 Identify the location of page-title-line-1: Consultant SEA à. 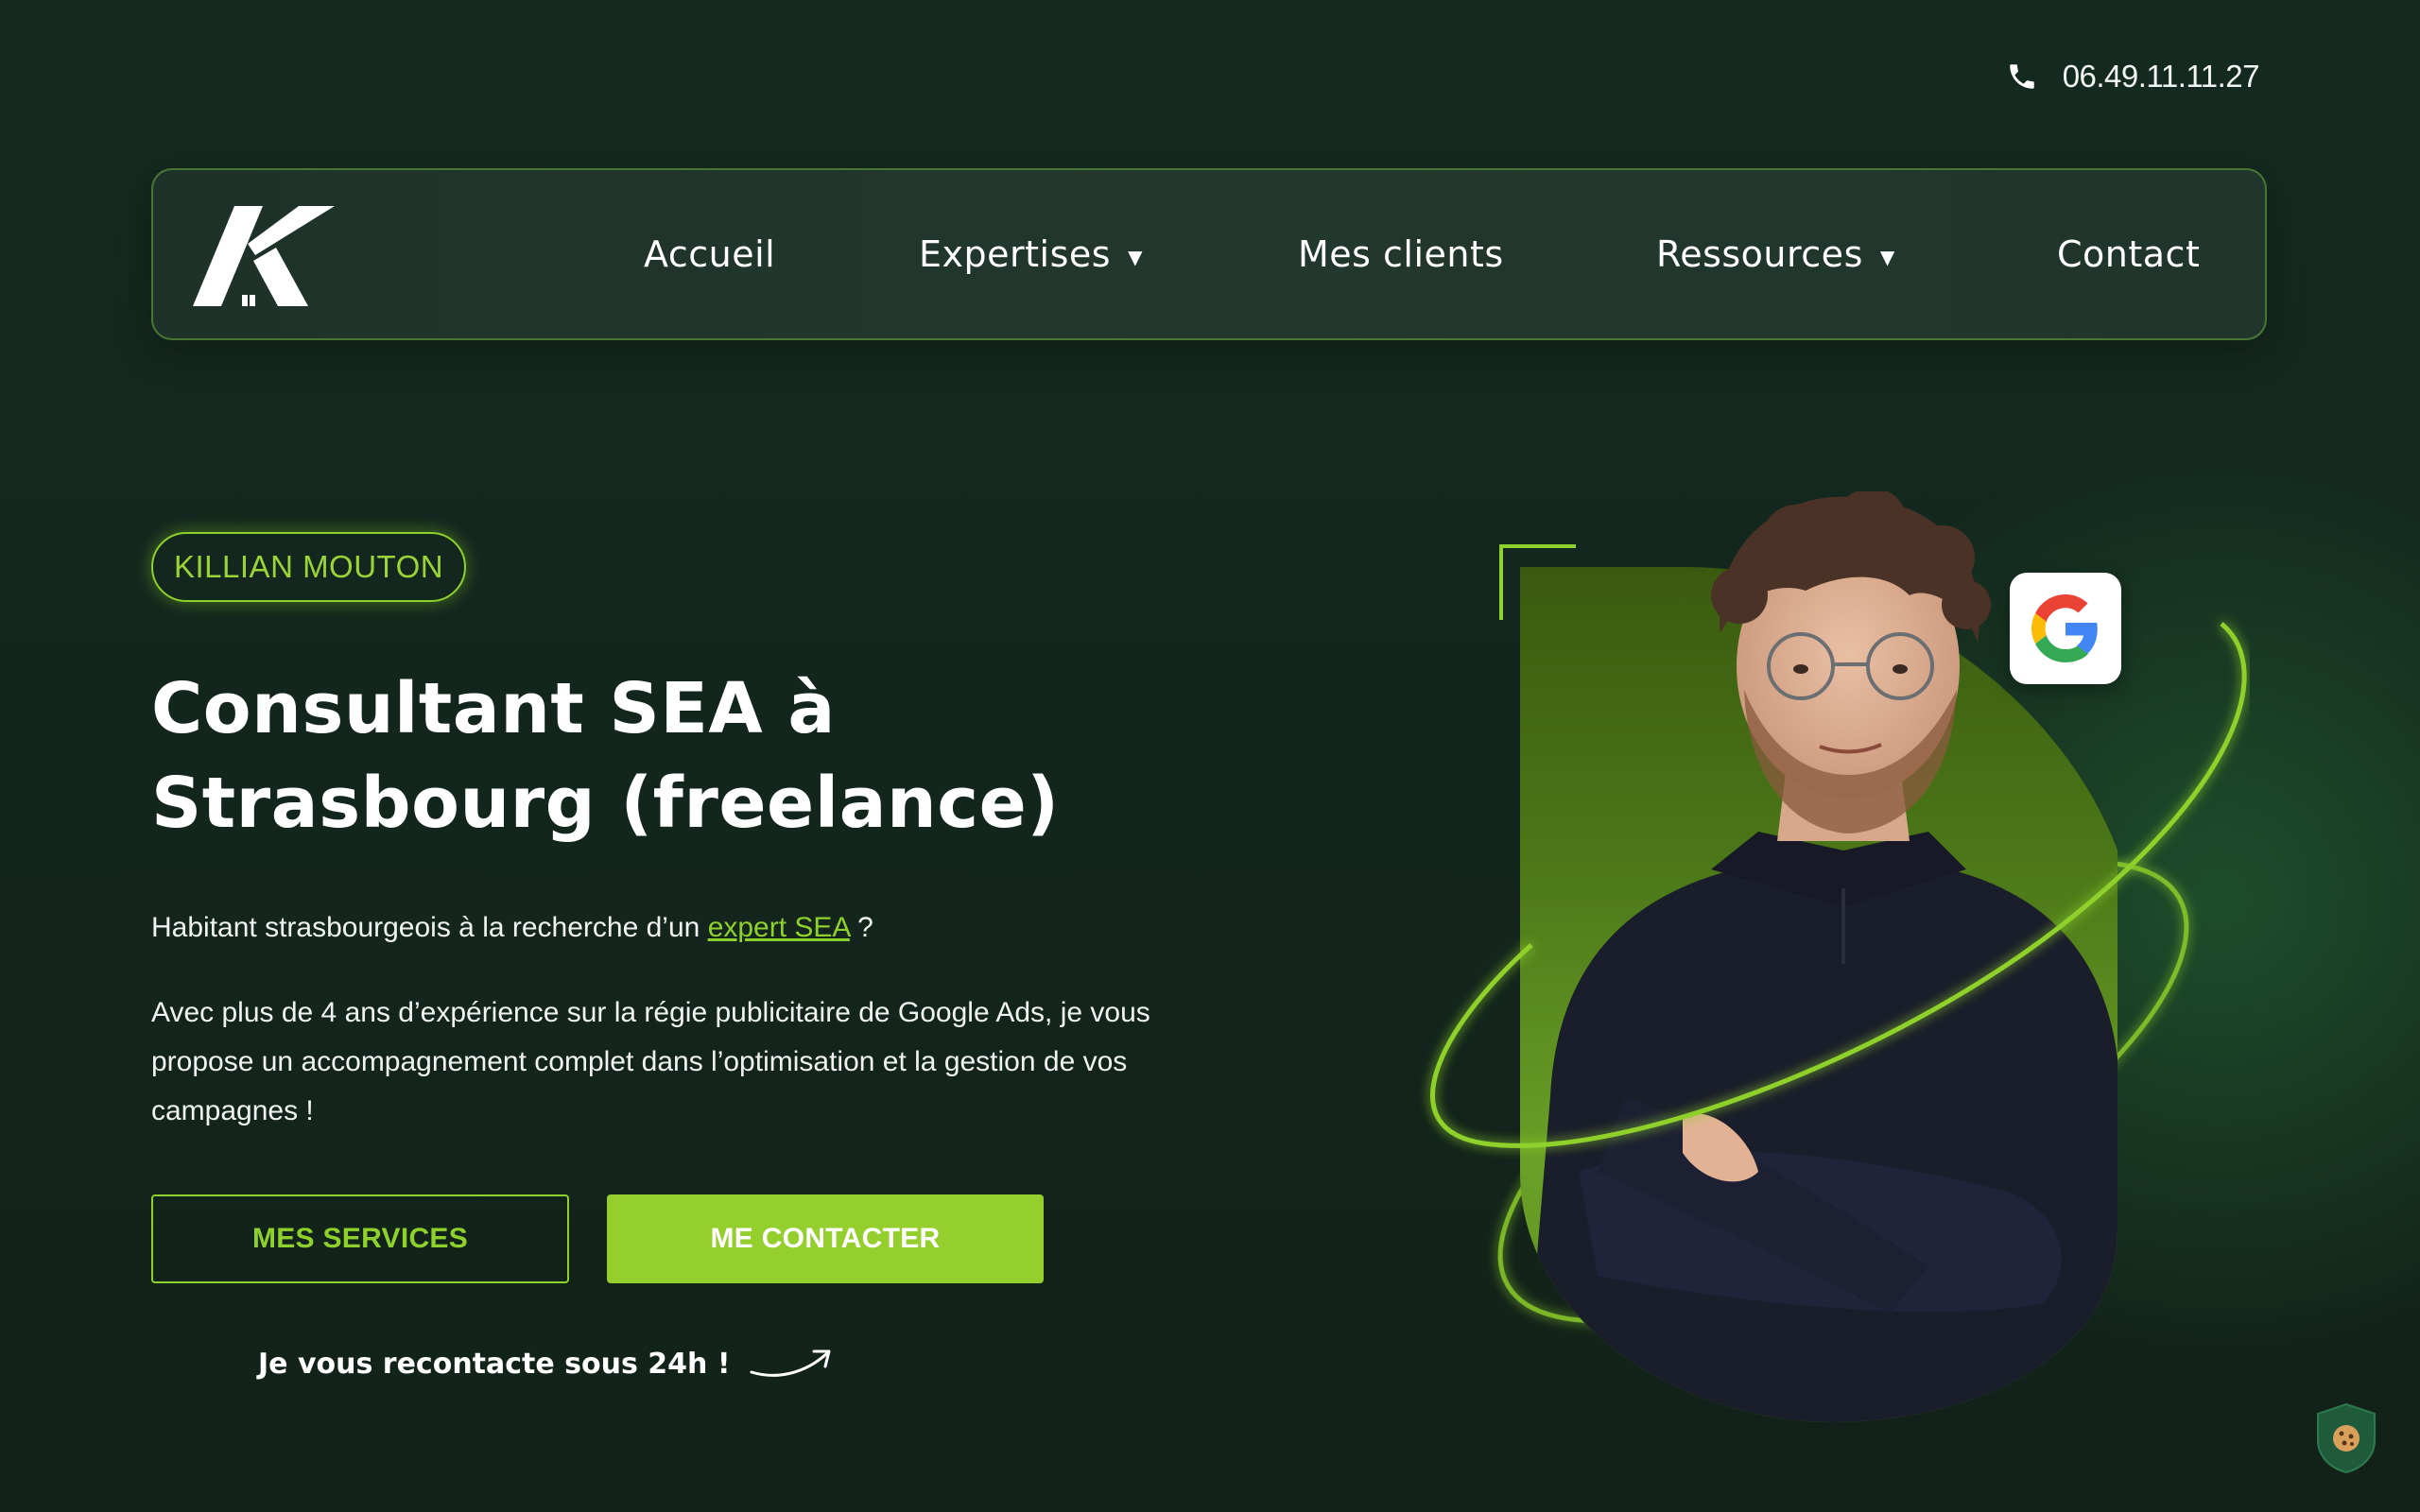
(494, 708).